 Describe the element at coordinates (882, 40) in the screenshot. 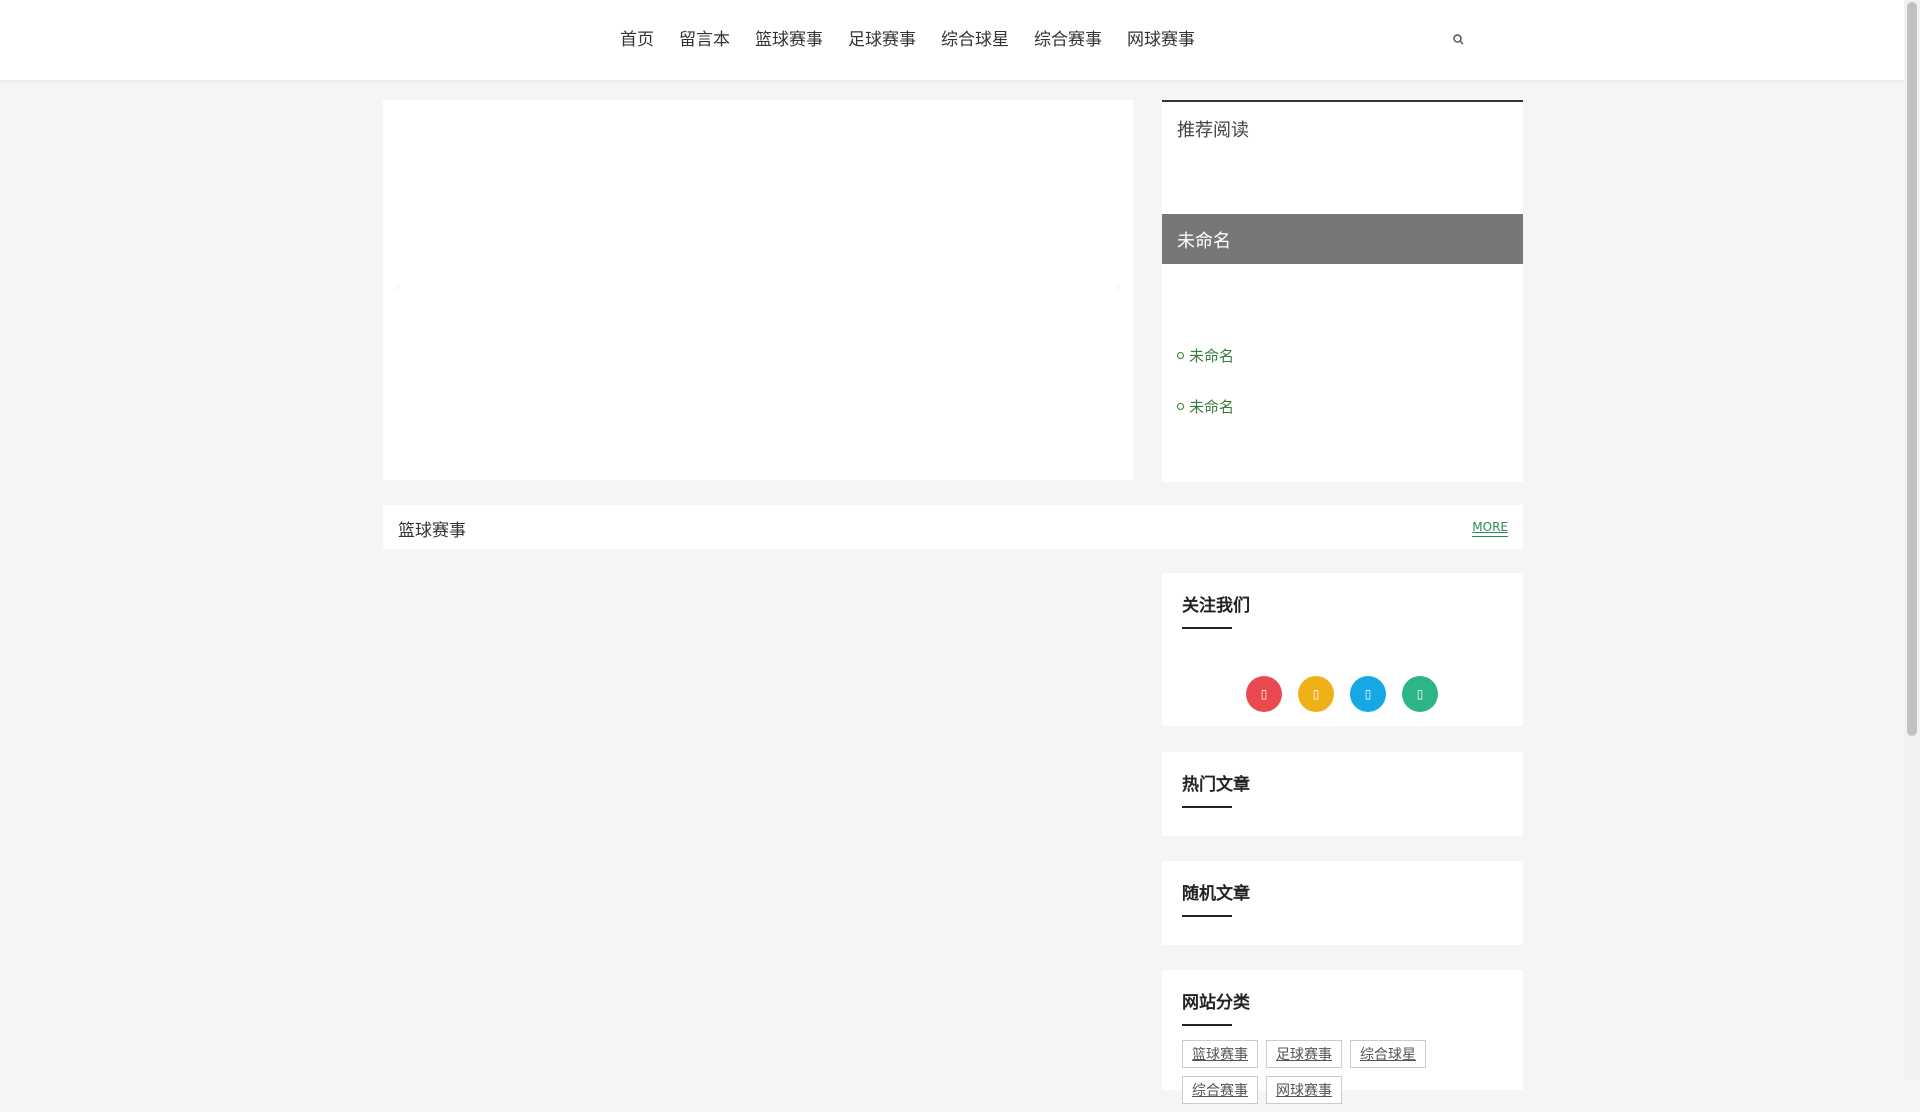

I see `nav-item-football: 足球赛事` at that location.